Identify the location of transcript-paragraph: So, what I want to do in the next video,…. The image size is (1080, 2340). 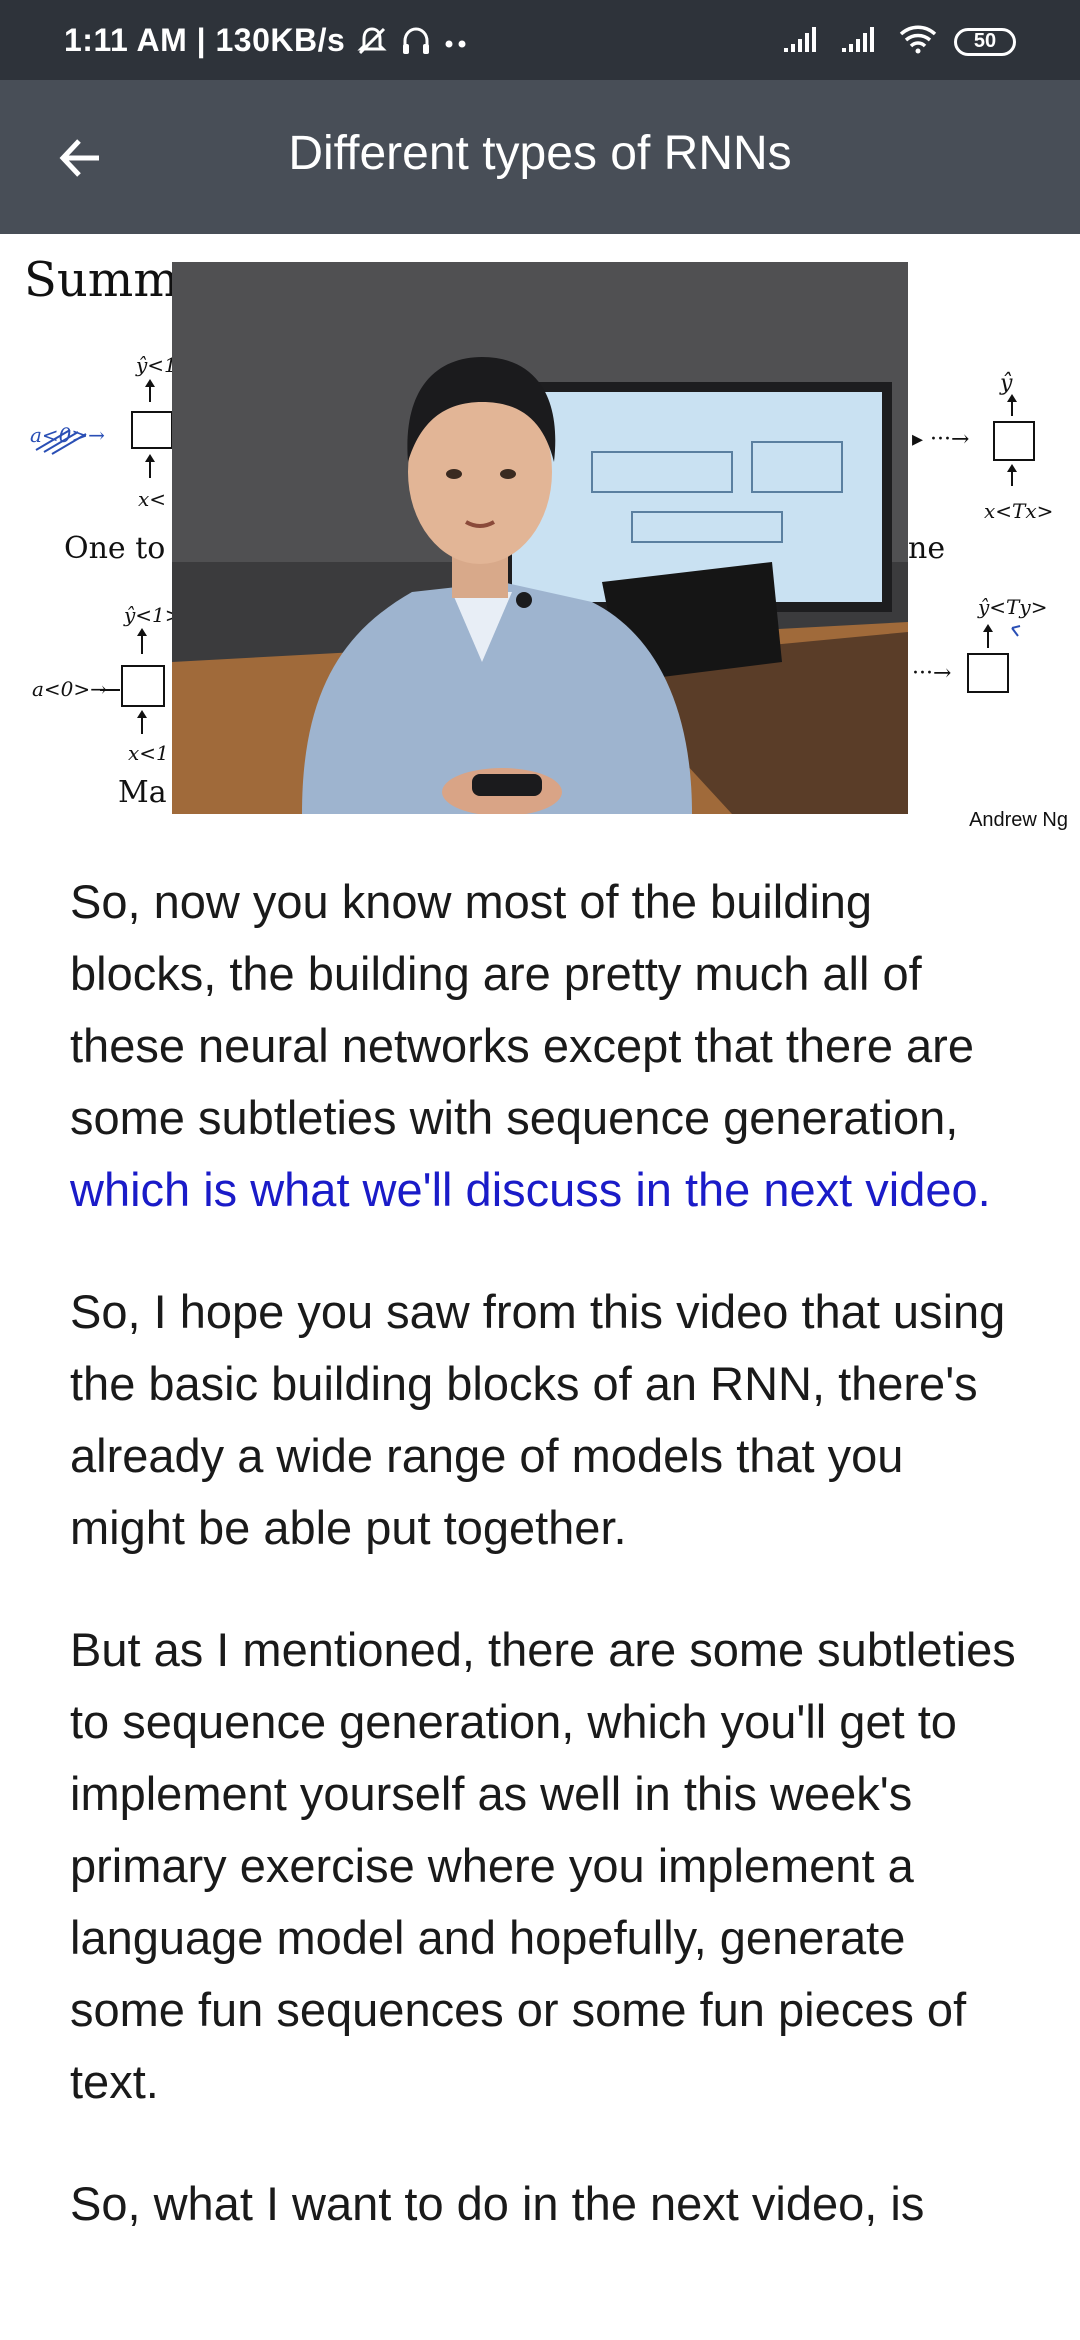
(550, 2204).